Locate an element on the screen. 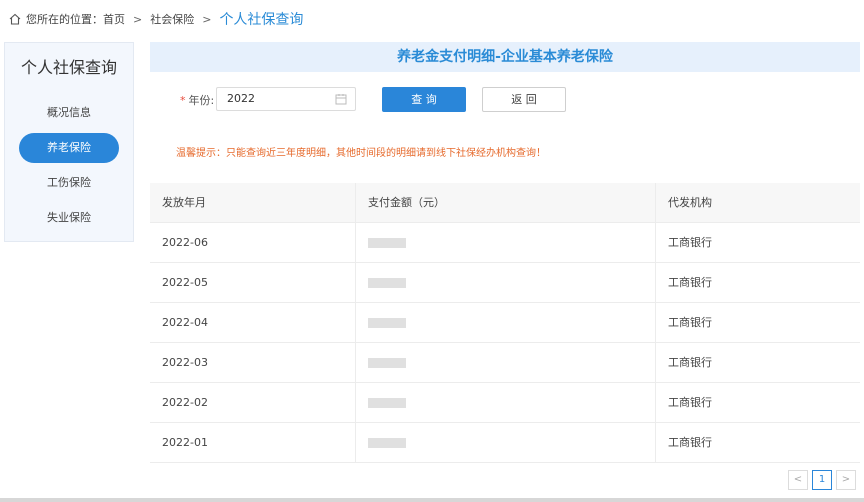  year-input: 2022 is located at coordinates (286, 99).